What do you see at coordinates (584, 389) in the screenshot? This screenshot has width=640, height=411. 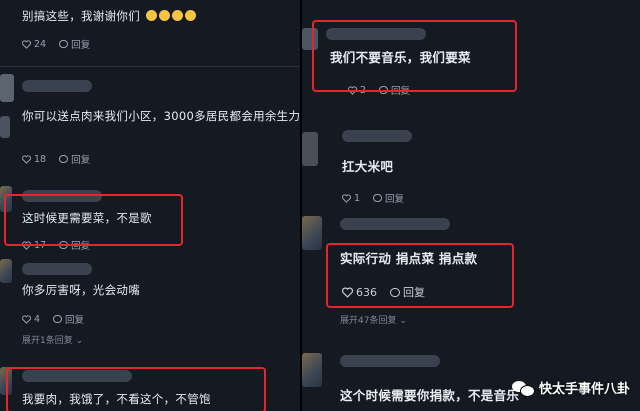 I see `watermark-text: 快太手事件八卦` at bounding box center [584, 389].